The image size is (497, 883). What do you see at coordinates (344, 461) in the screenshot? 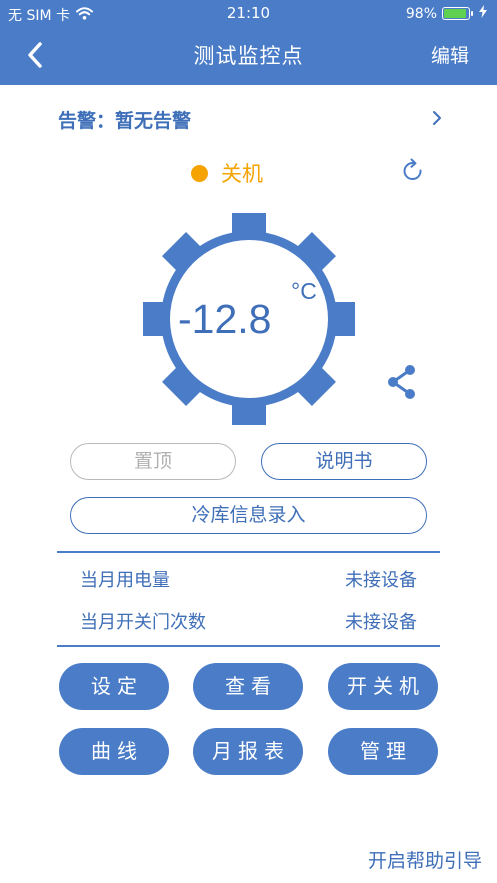
I see `manual-button: 说明书` at bounding box center [344, 461].